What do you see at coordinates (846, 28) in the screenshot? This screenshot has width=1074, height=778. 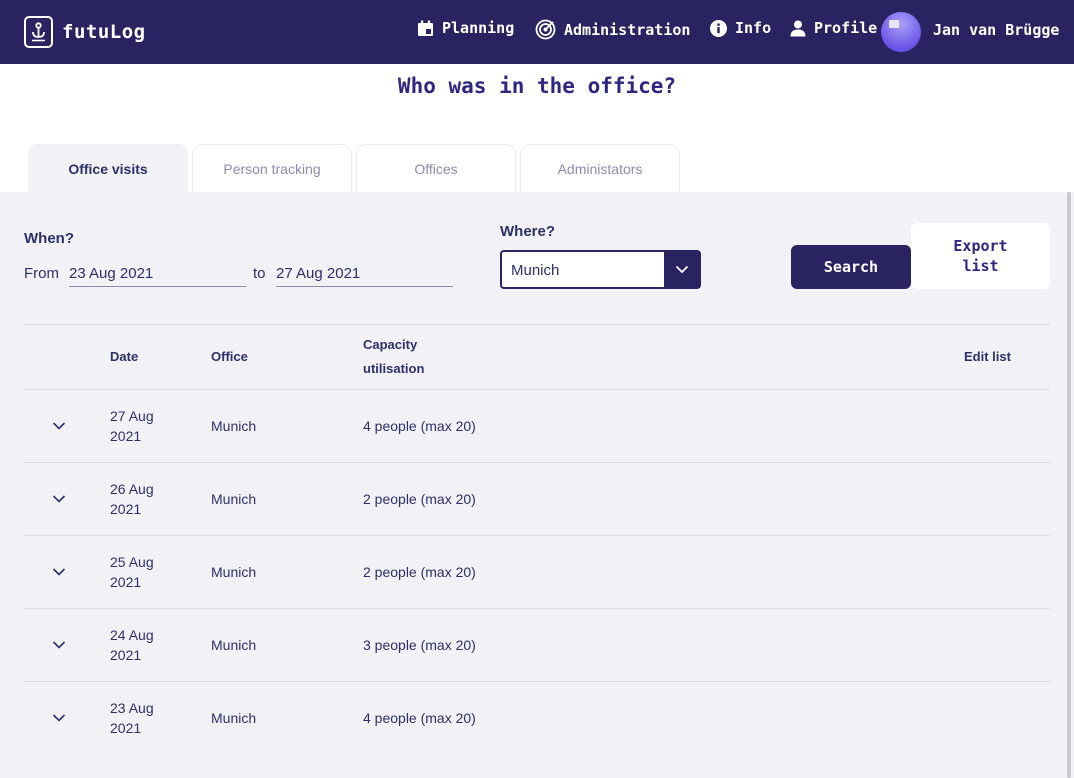 I see `nav-profile-label: Profile` at bounding box center [846, 28].